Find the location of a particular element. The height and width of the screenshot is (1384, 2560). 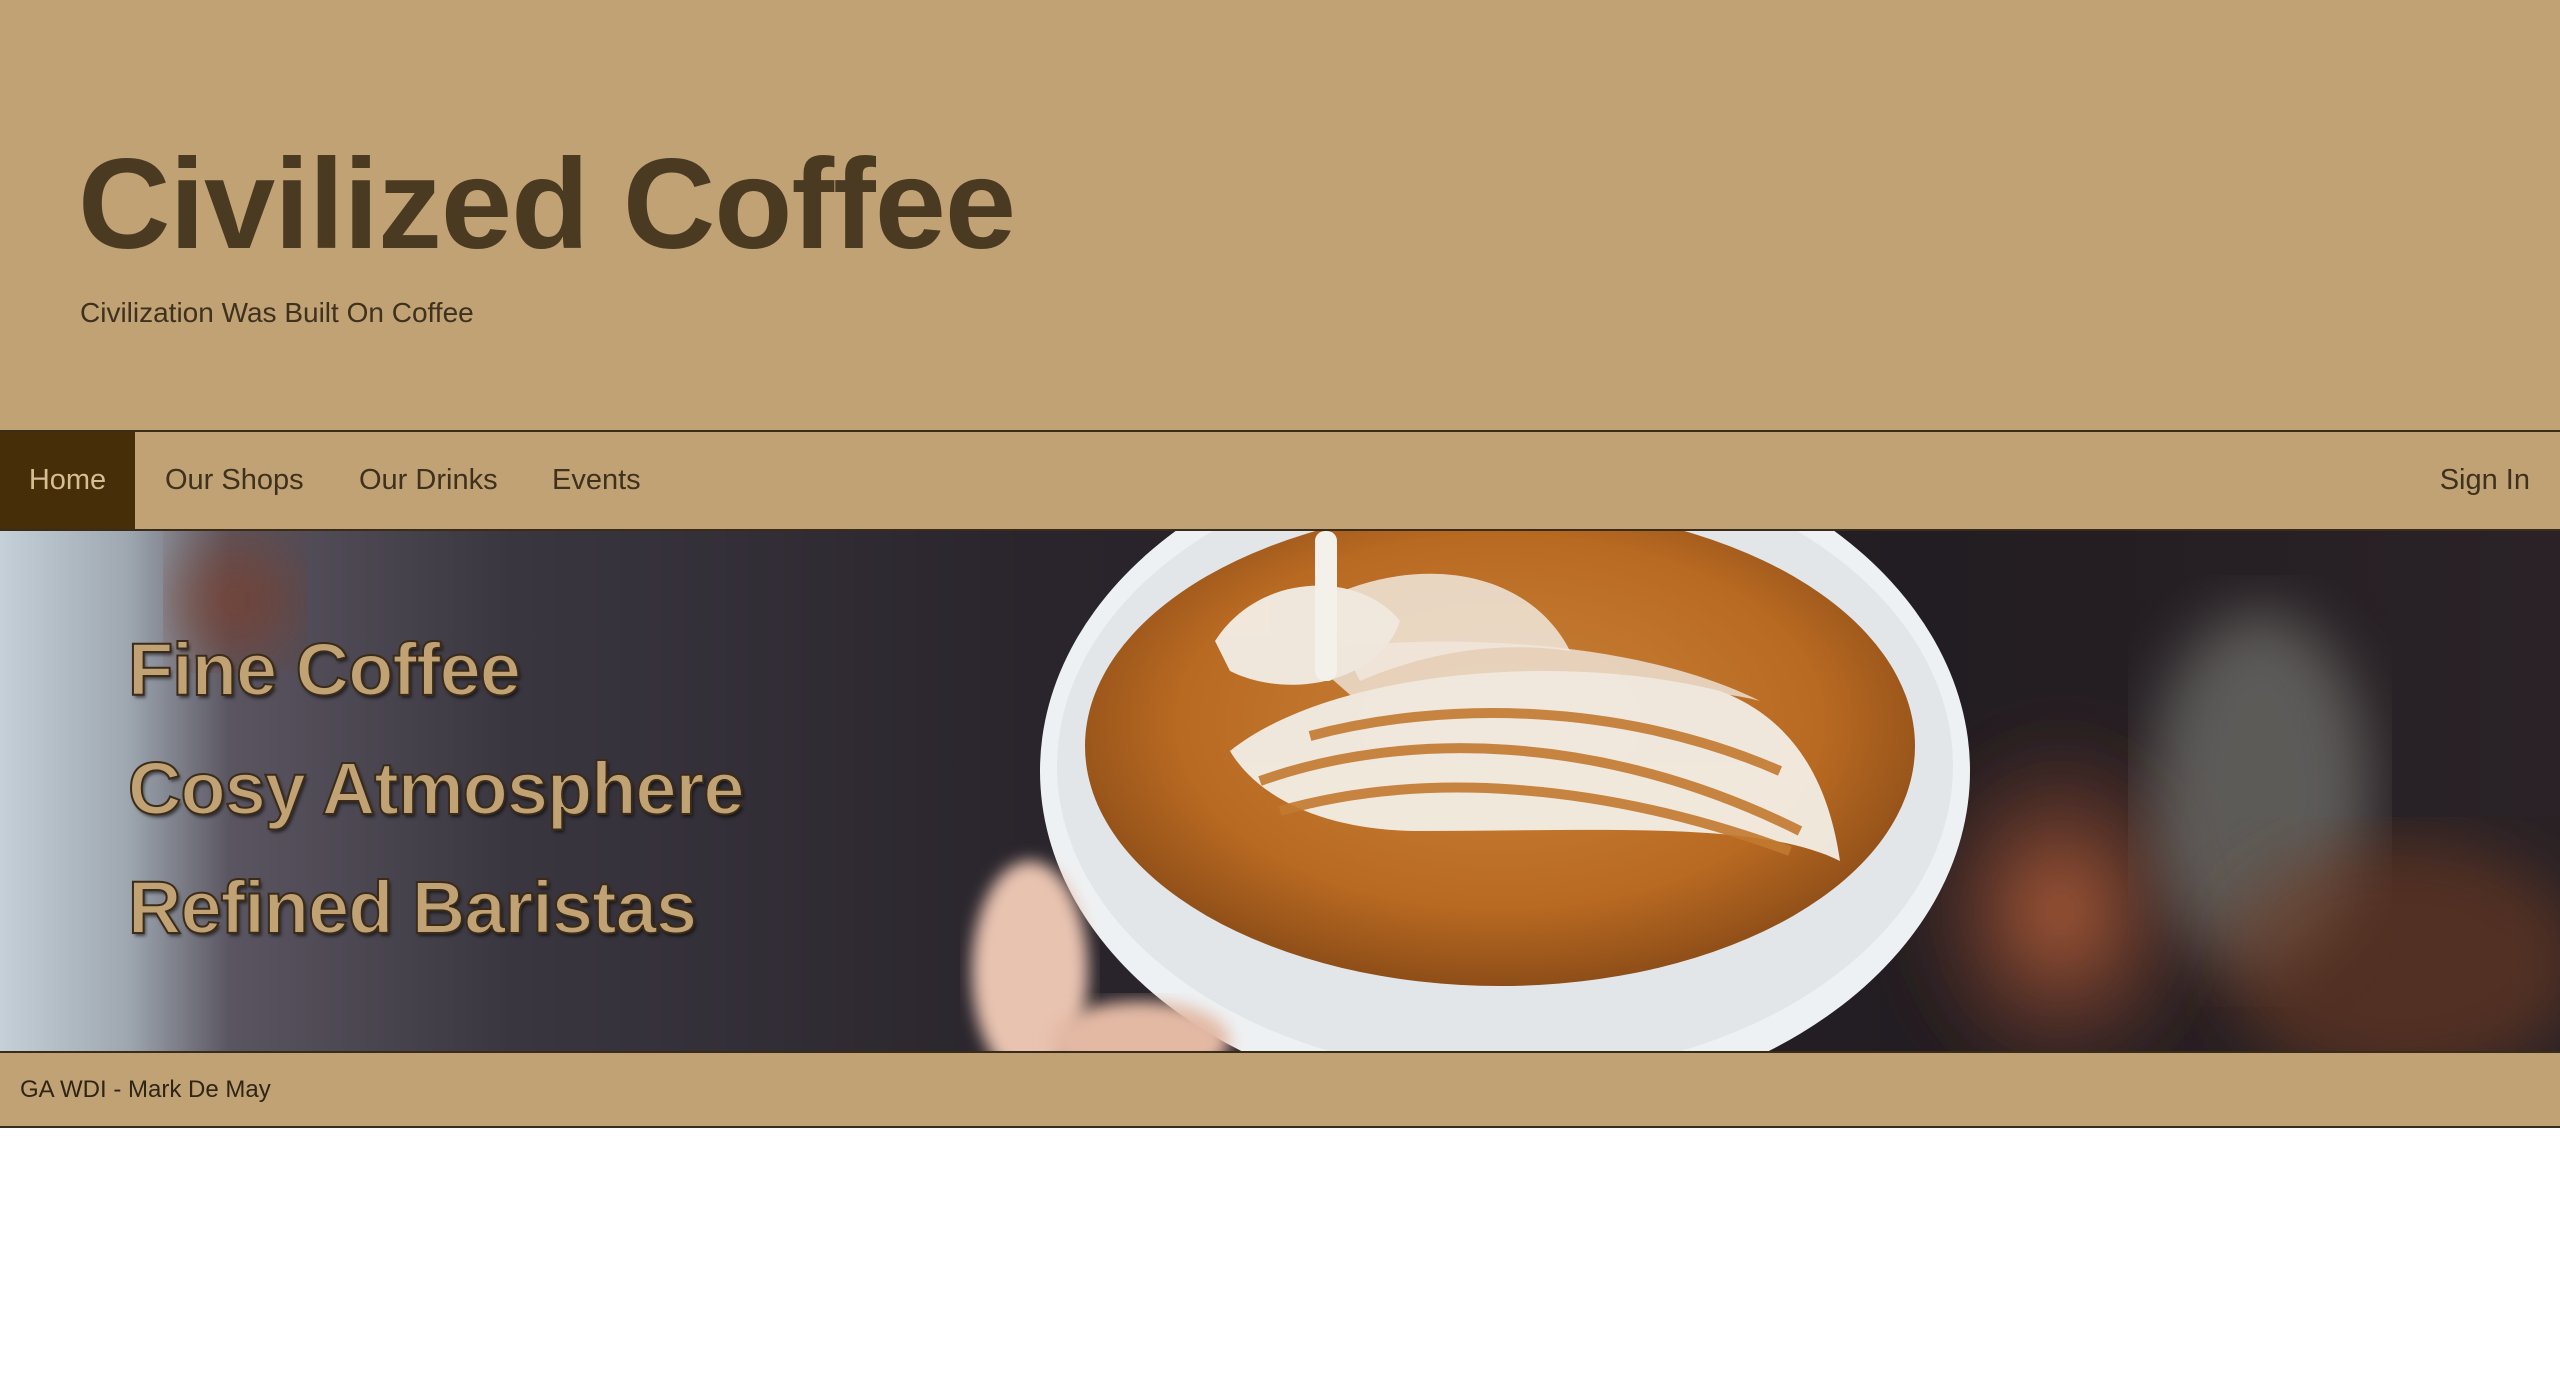

sign-in-link: Sign In is located at coordinates (2485, 480).